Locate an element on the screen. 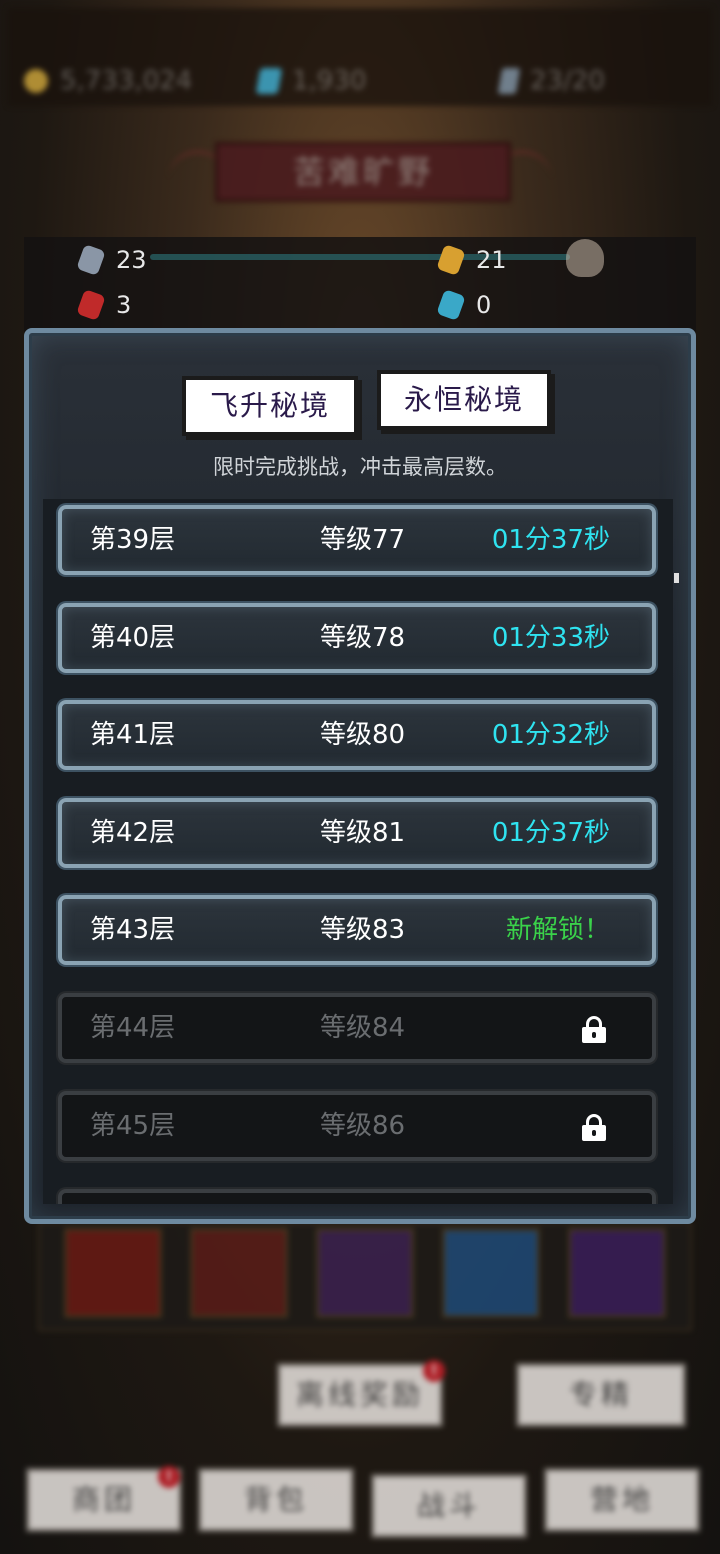 This screenshot has width=720, height=1554. floor-row-42: 第42层 等级81 01分37秒 is located at coordinates (357, 833).